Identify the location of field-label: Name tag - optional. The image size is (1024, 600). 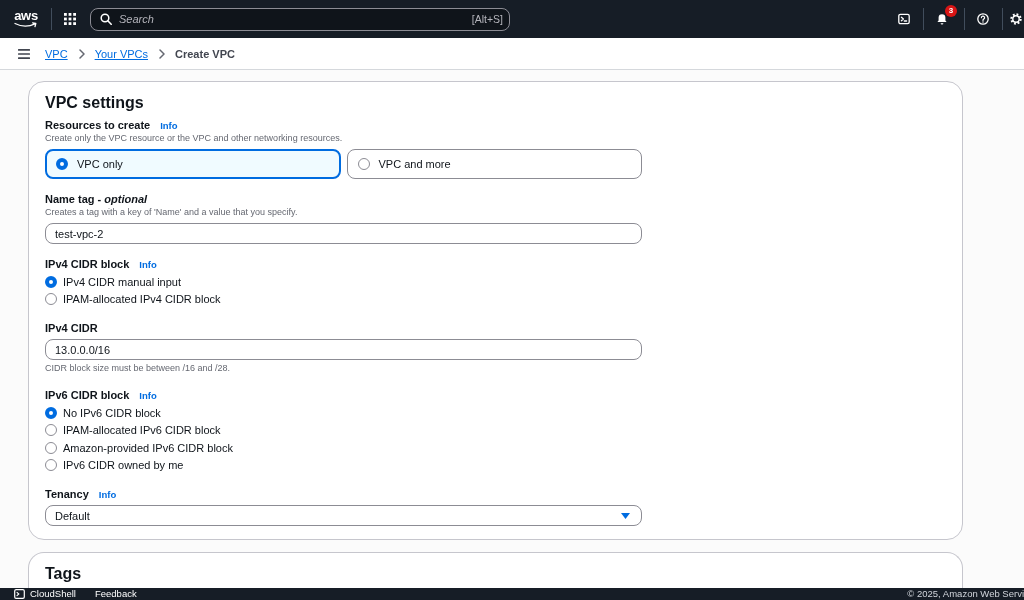
(96, 199).